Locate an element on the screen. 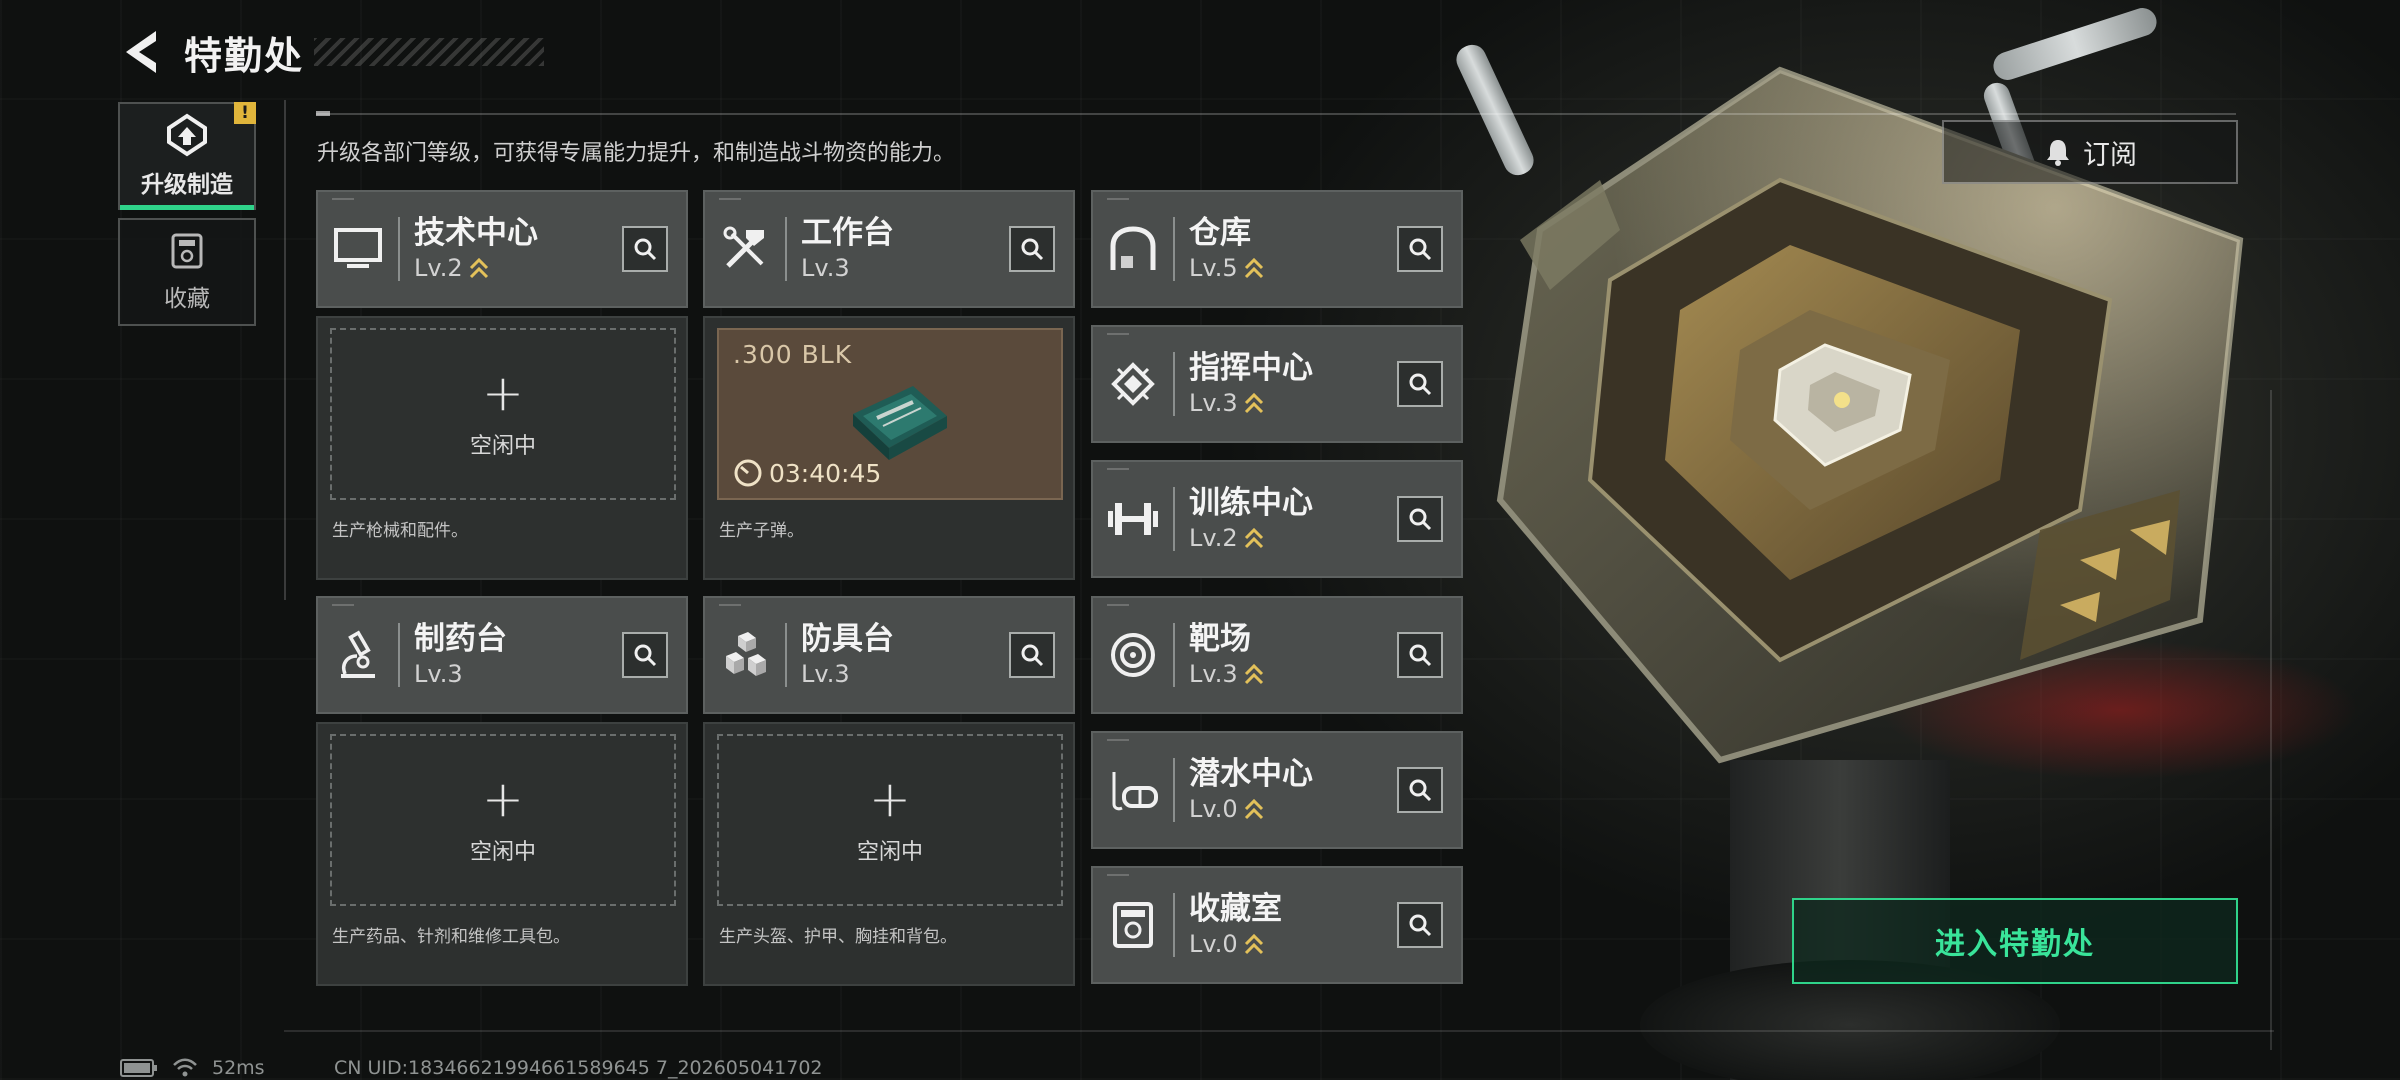 The height and width of the screenshot is (1080, 2400). card-armor: 防具台 Lv.3 is located at coordinates (889, 655).